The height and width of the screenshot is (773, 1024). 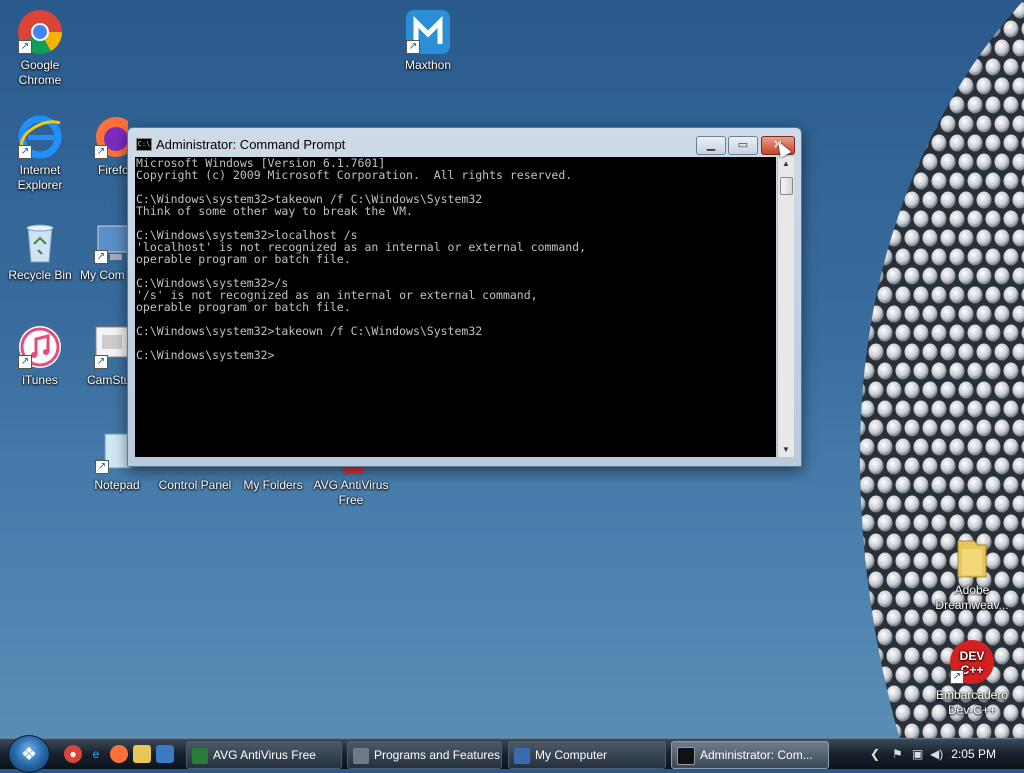 I want to click on network-icon: ▣, so click(x=917, y=754).